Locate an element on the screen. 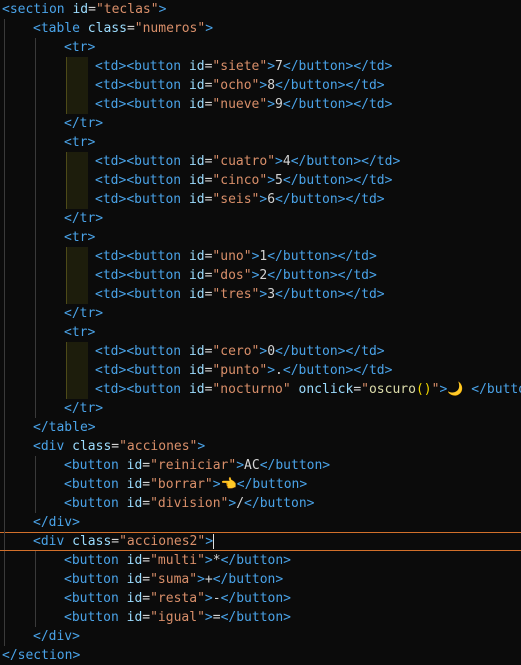  code-line: <td><button id="dos">2</button></td> is located at coordinates (260, 275).